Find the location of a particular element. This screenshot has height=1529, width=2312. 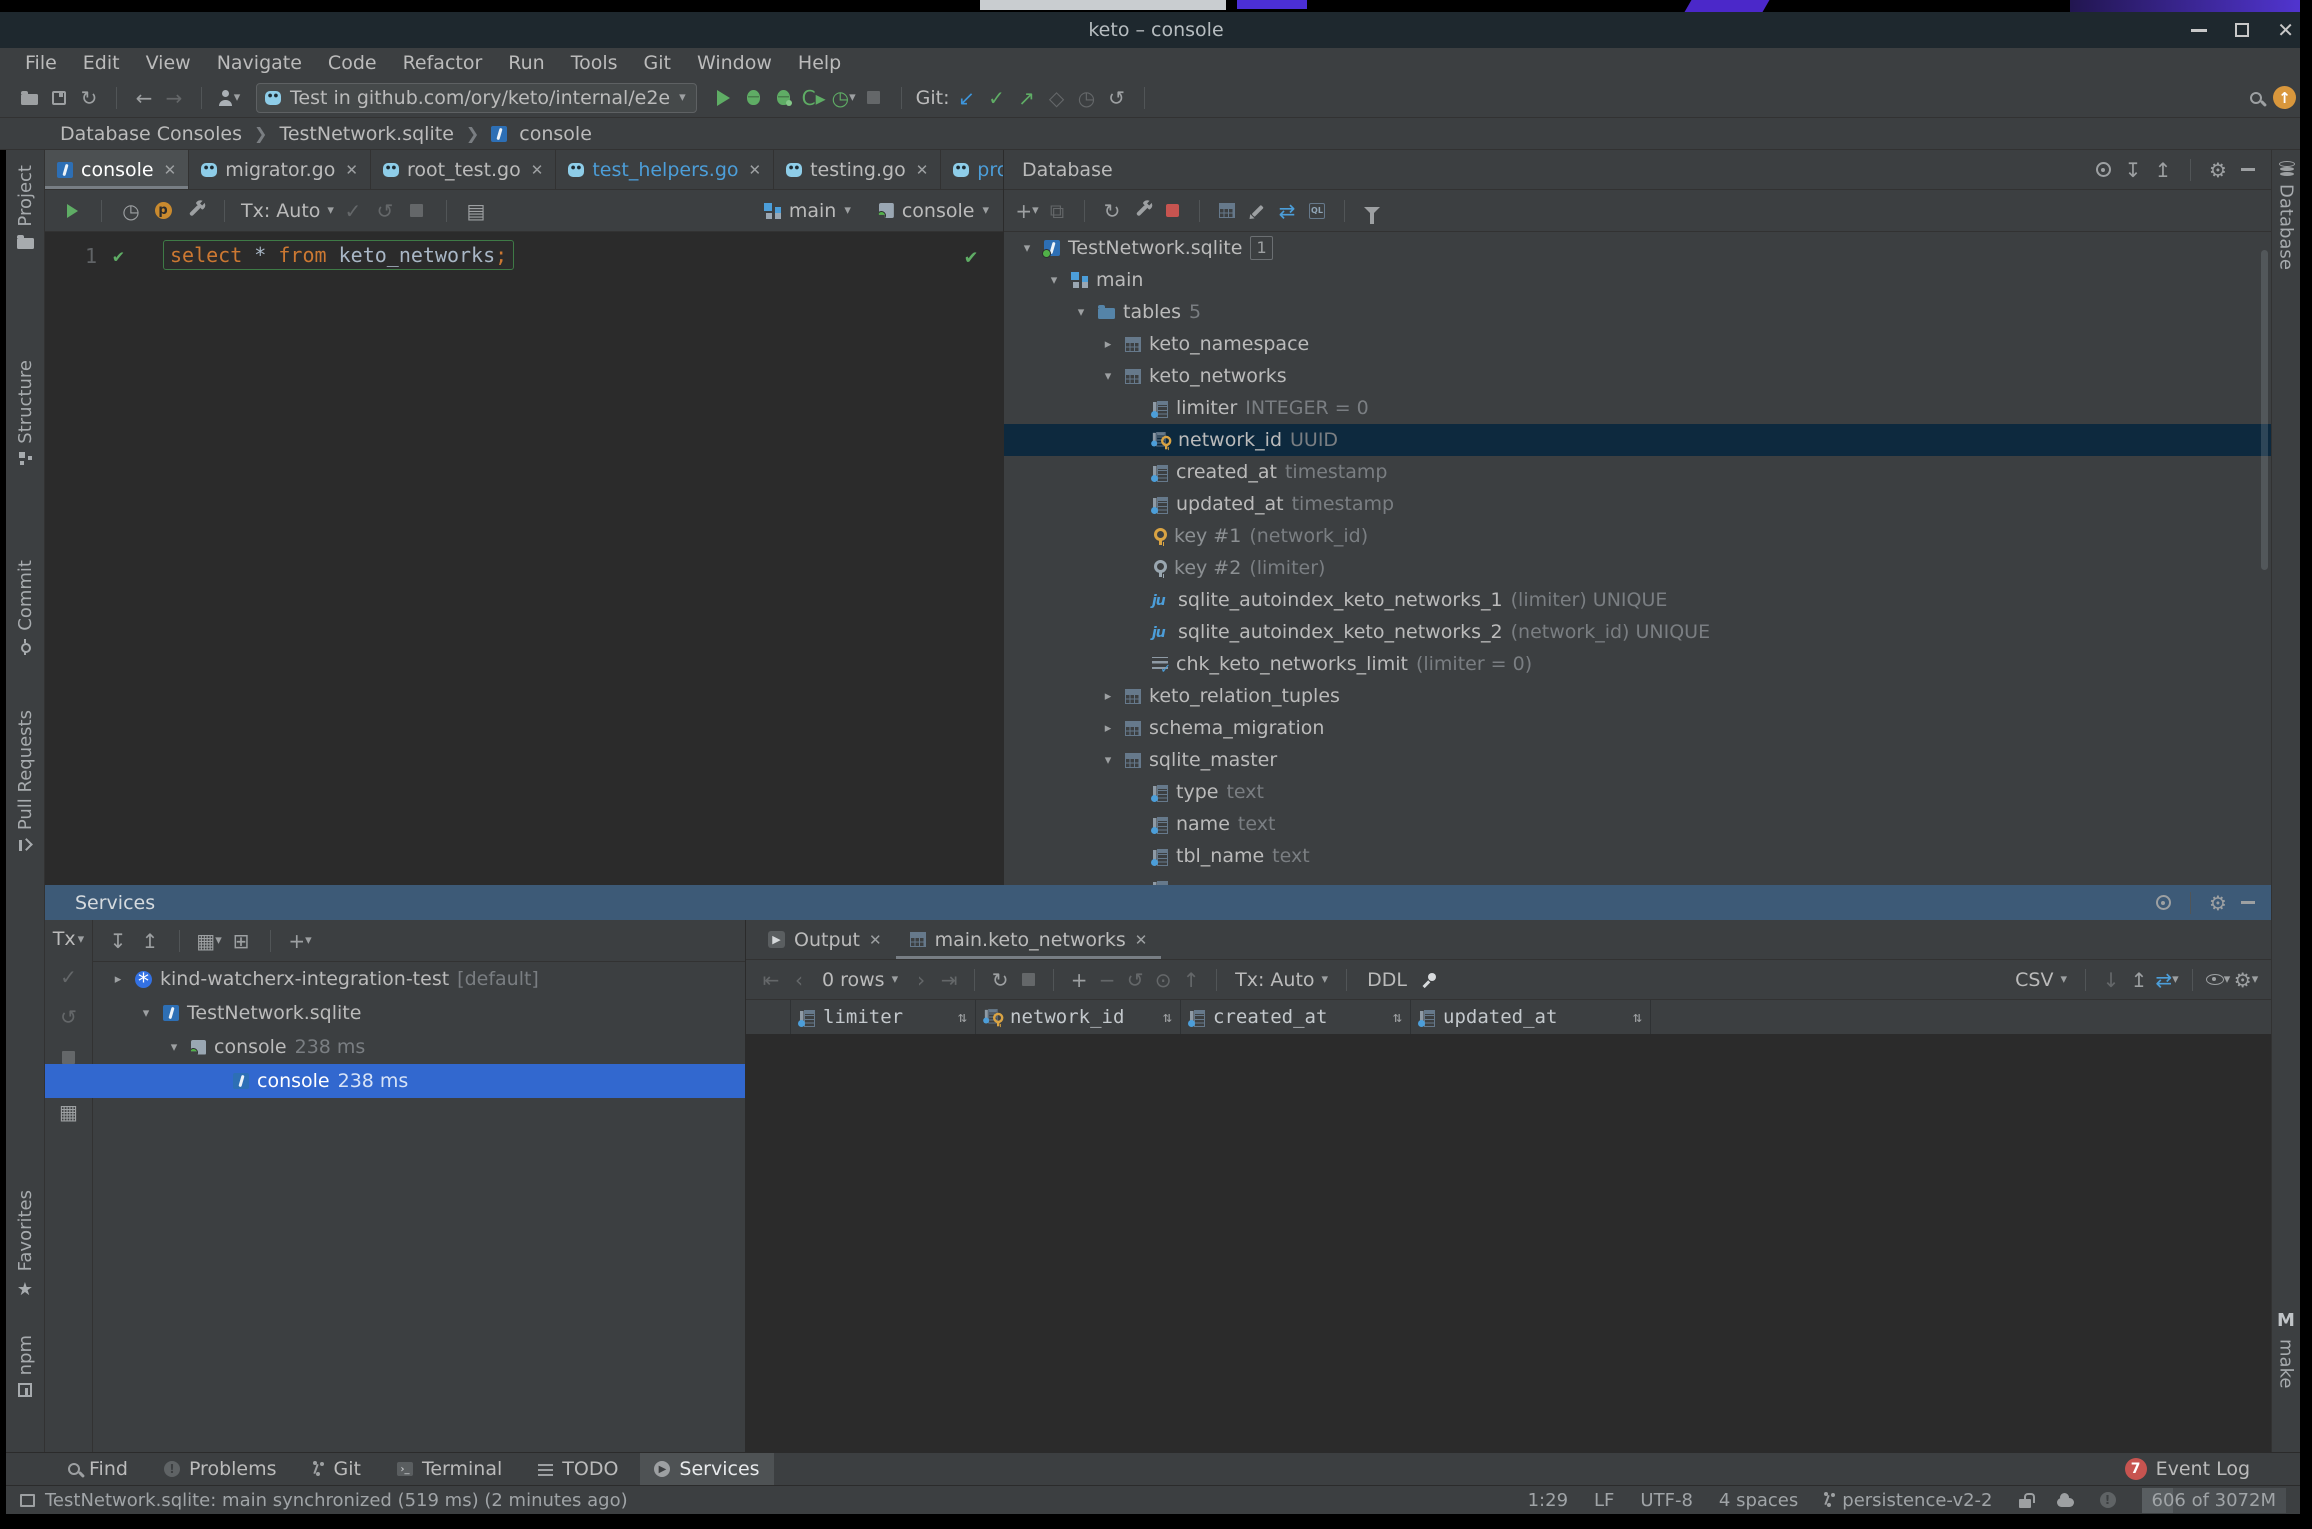

service-row: ▸kind-watcherx-integration-test[default] is located at coordinates (419, 979).